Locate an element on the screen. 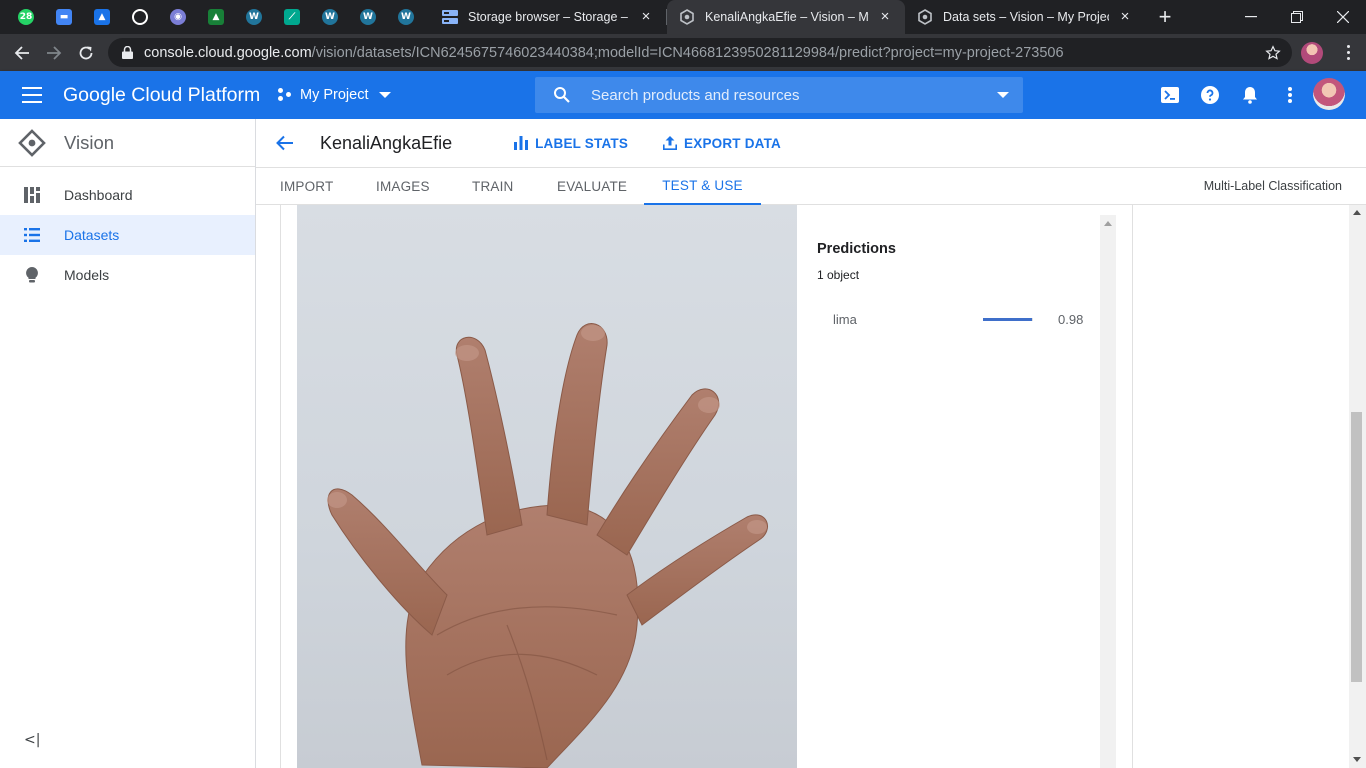  bar-chart-icon is located at coordinates (521, 143).